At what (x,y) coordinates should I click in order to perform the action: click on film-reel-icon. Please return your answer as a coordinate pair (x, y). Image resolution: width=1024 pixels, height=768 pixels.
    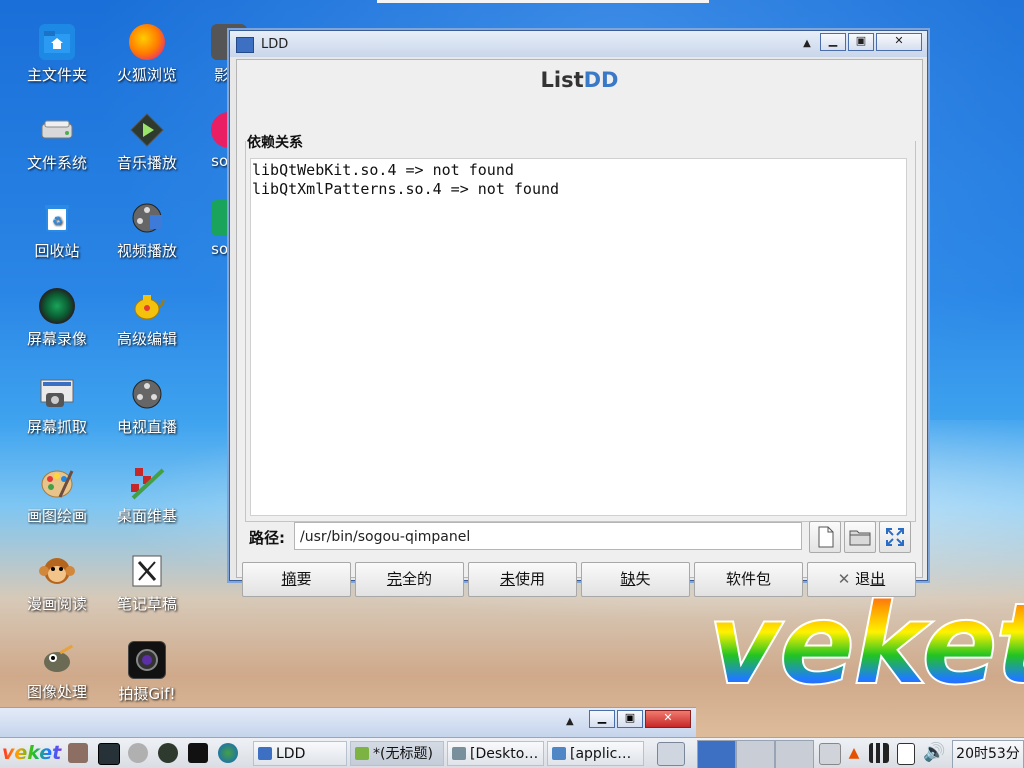
    Looking at the image, I should click on (147, 218).